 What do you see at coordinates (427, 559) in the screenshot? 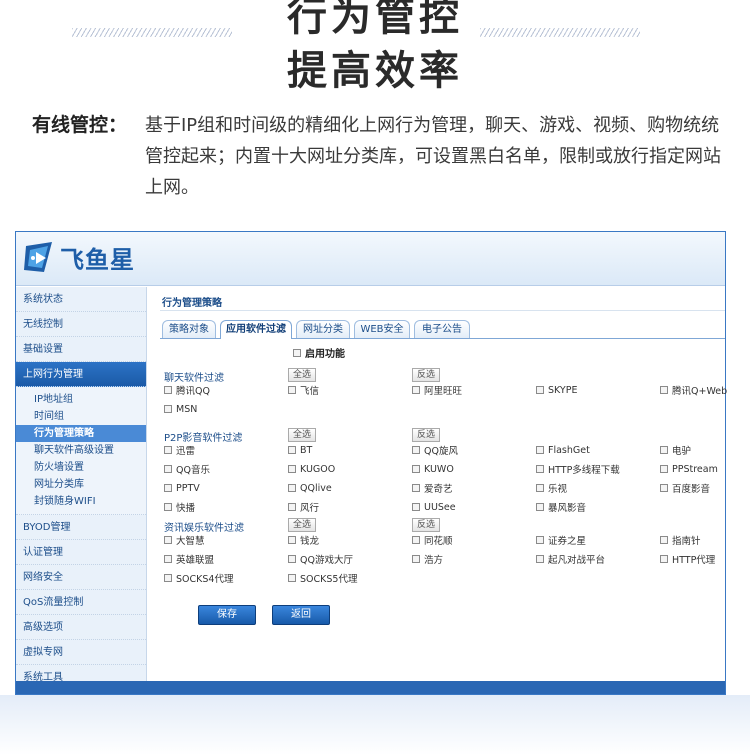
I see `app-filter-option: 浩方` at bounding box center [427, 559].